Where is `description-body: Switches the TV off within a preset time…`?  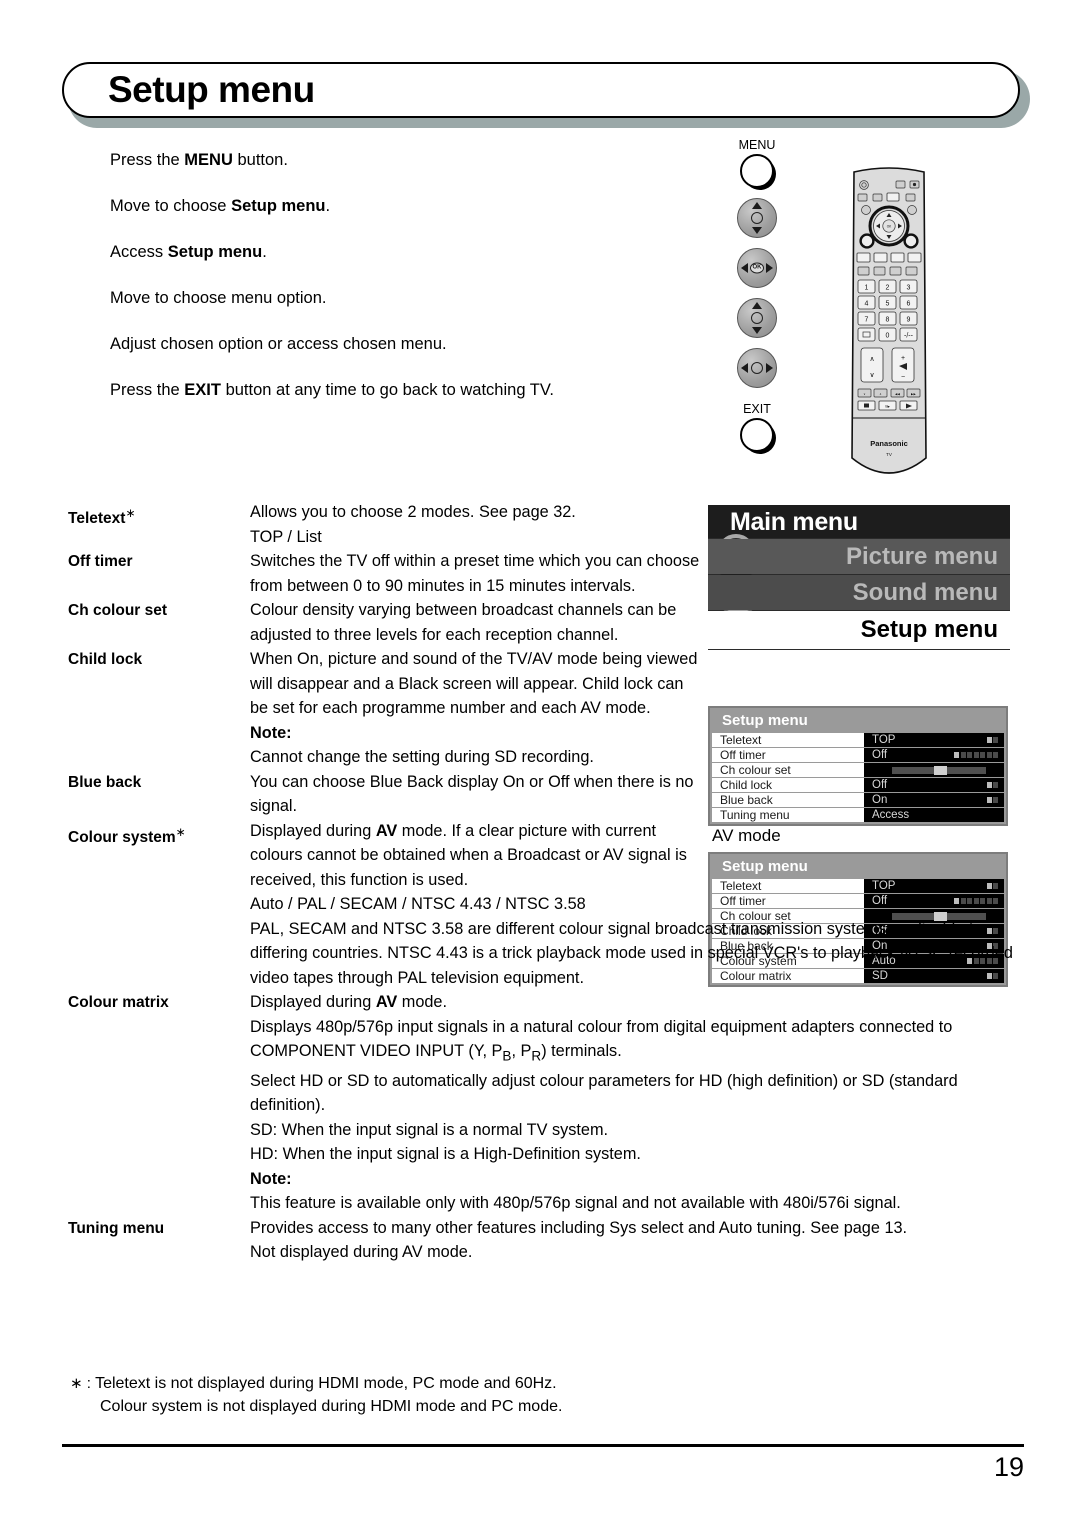 description-body: Switches the TV off within a preset time… is located at coordinates (475, 573).